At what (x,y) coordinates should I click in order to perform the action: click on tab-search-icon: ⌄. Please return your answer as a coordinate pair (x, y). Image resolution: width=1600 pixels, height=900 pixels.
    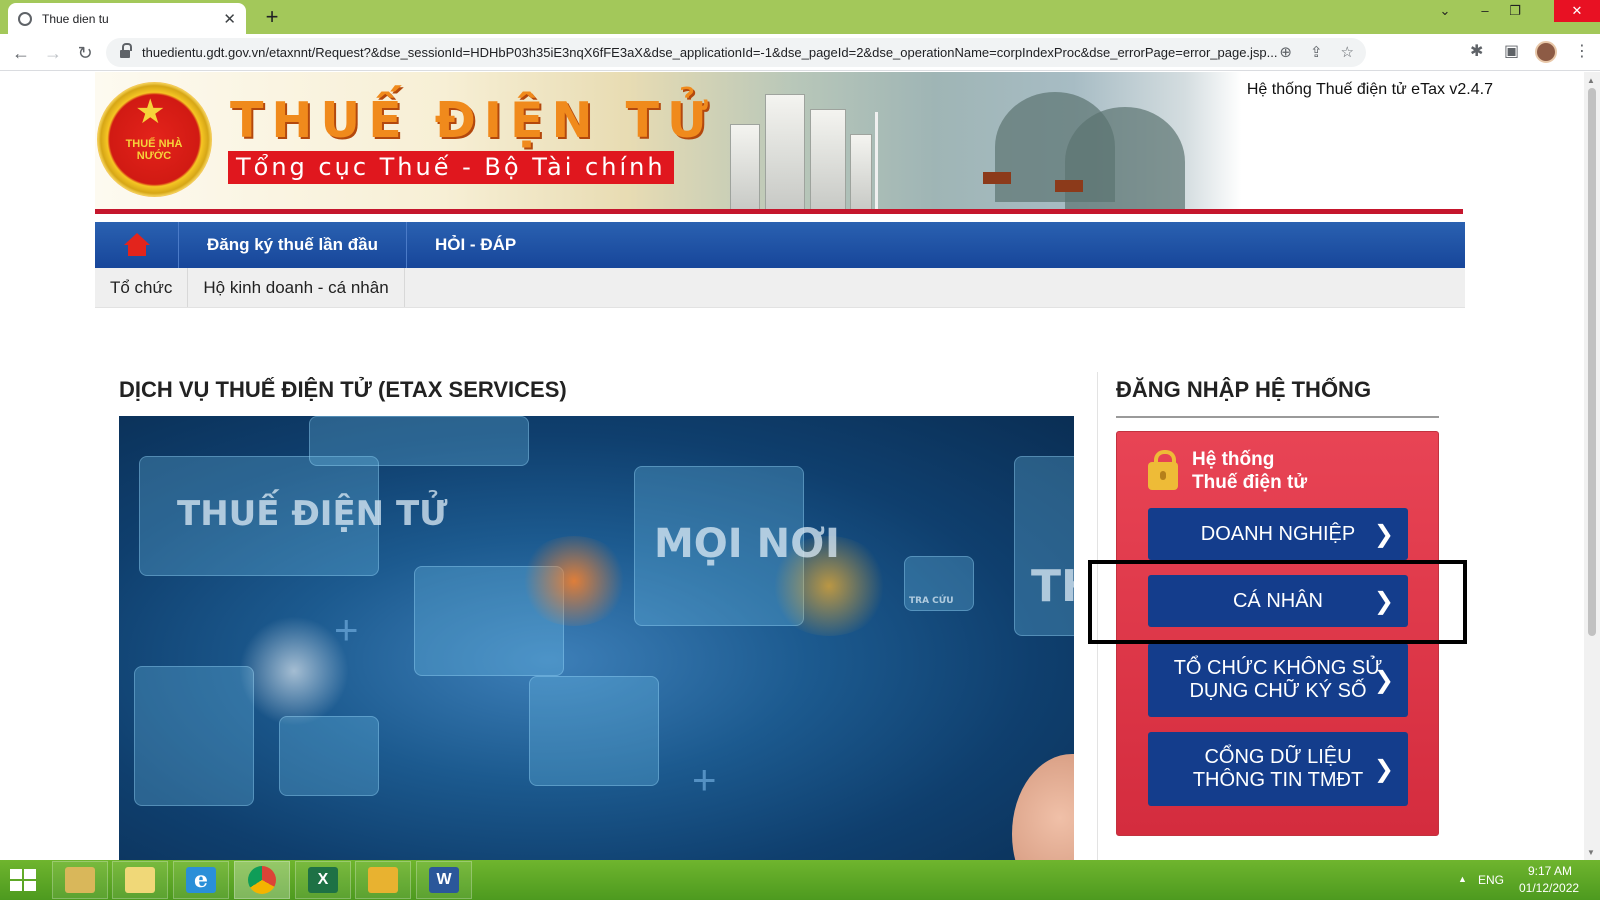
    Looking at the image, I should click on (1445, 11).